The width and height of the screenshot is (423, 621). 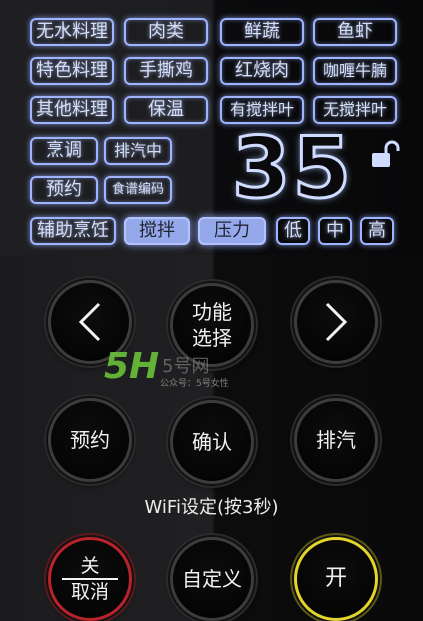 I want to click on function-anhydrous-cooking: 无水料理, so click(x=72, y=32).